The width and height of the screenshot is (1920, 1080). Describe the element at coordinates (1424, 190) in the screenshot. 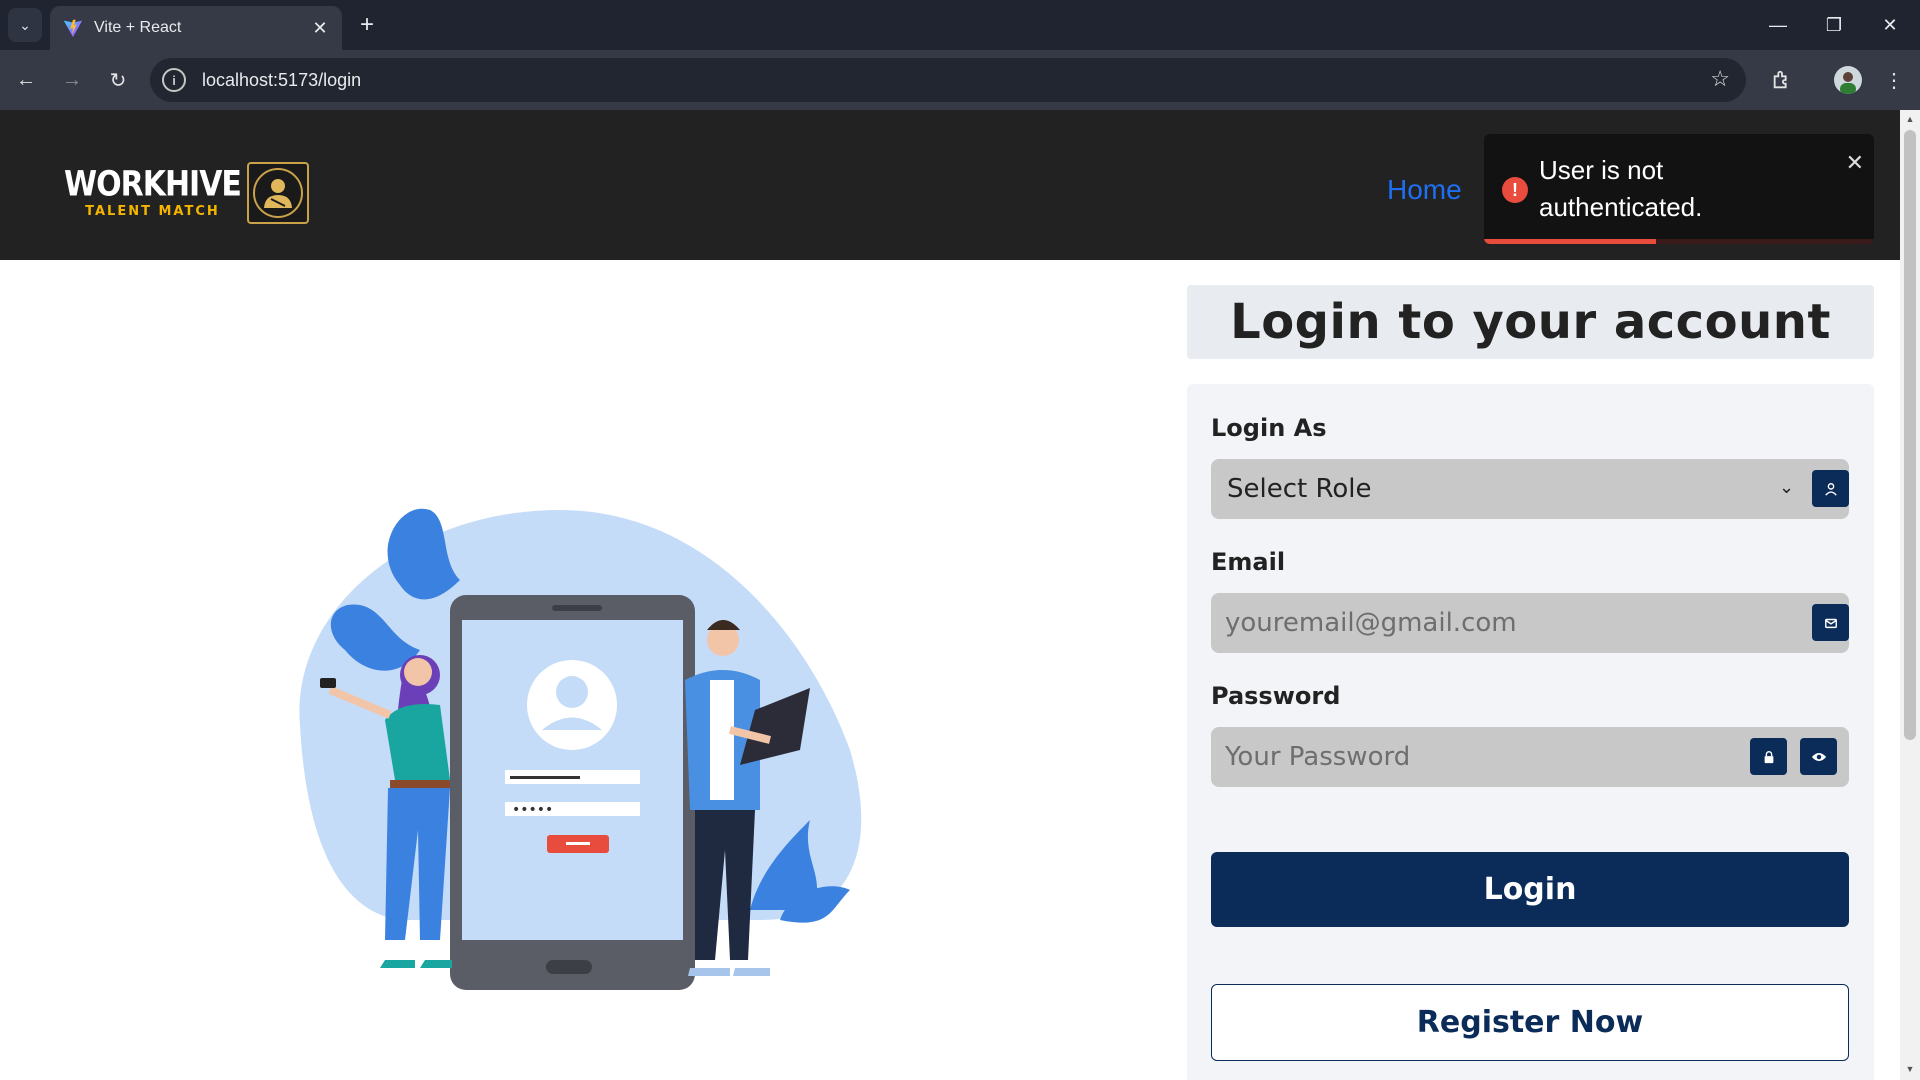

I see `nav-home-link: Home` at that location.